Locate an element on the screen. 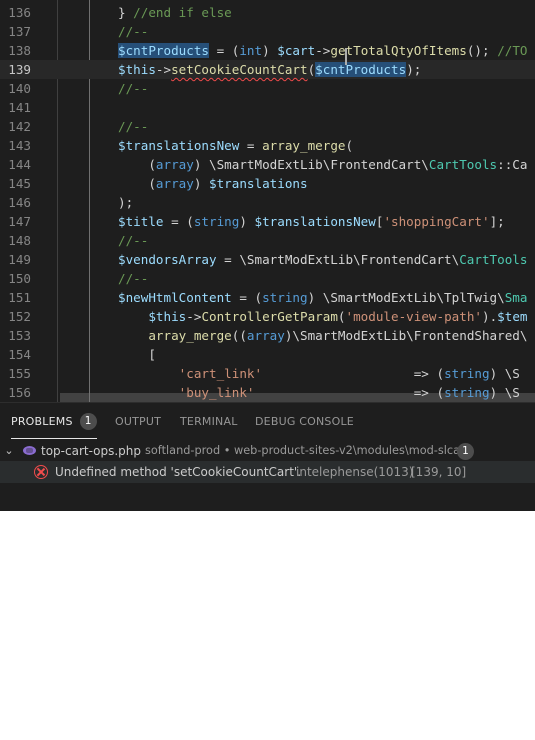 This screenshot has height=740, width=535. tab-debug-console: DEBUG CONSOLE is located at coordinates (304, 421).